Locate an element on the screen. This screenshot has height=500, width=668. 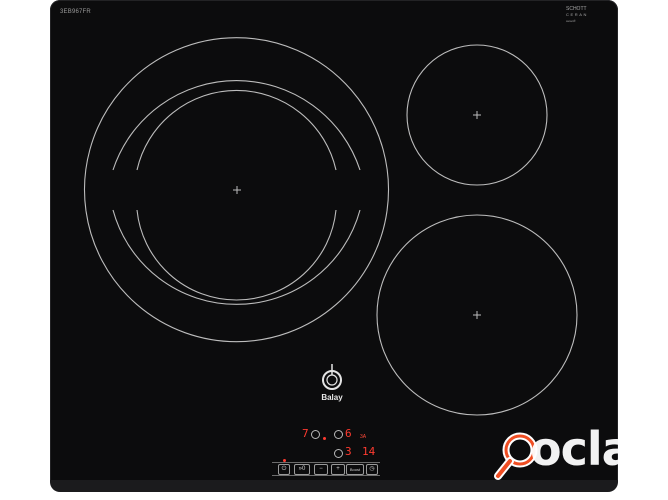
watermark-text: oclasf is located at coordinates (599, 449).